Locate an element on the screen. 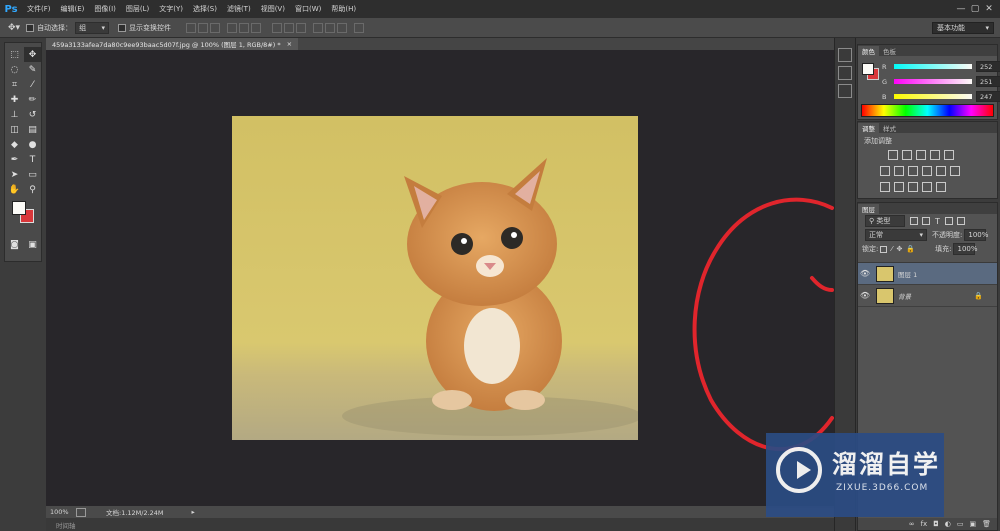 This screenshot has height=531, width=1000. healing-tool-icon: ✚ is located at coordinates (14, 99).